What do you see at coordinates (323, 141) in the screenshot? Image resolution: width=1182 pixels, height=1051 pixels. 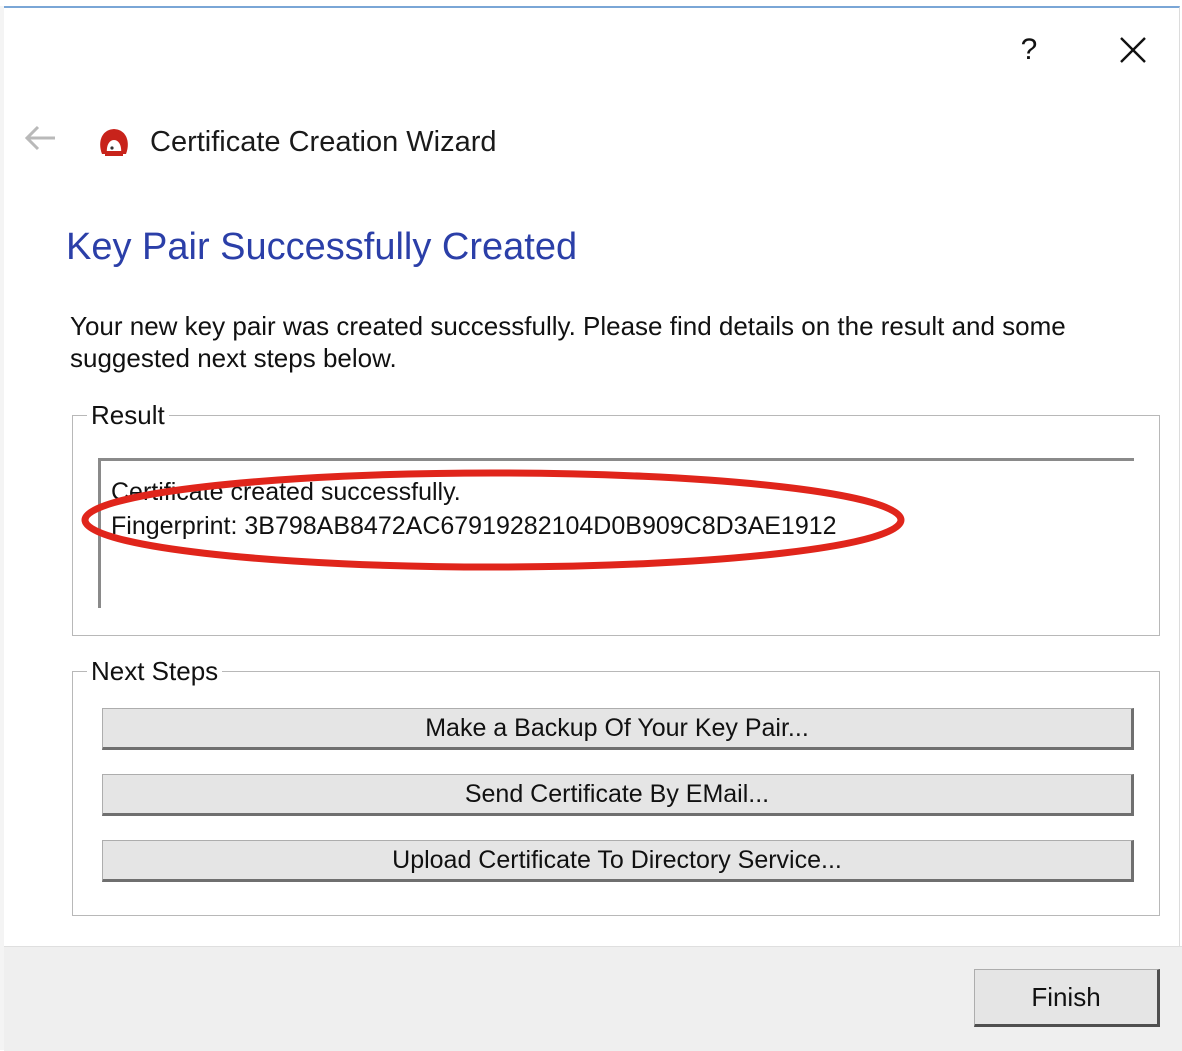 I see `wizard-title: Certificate Creation Wizard` at bounding box center [323, 141].